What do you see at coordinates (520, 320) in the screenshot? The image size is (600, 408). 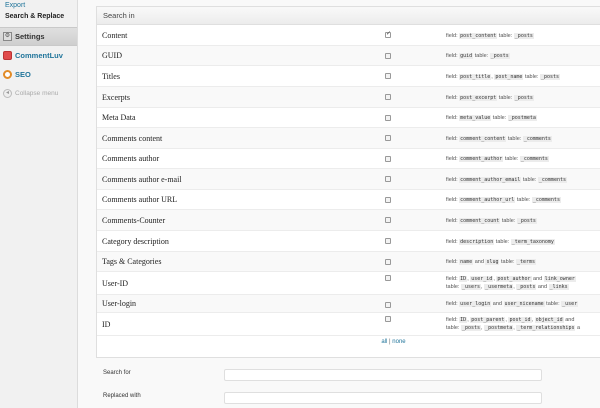 I see `code-token: post_id` at bounding box center [520, 320].